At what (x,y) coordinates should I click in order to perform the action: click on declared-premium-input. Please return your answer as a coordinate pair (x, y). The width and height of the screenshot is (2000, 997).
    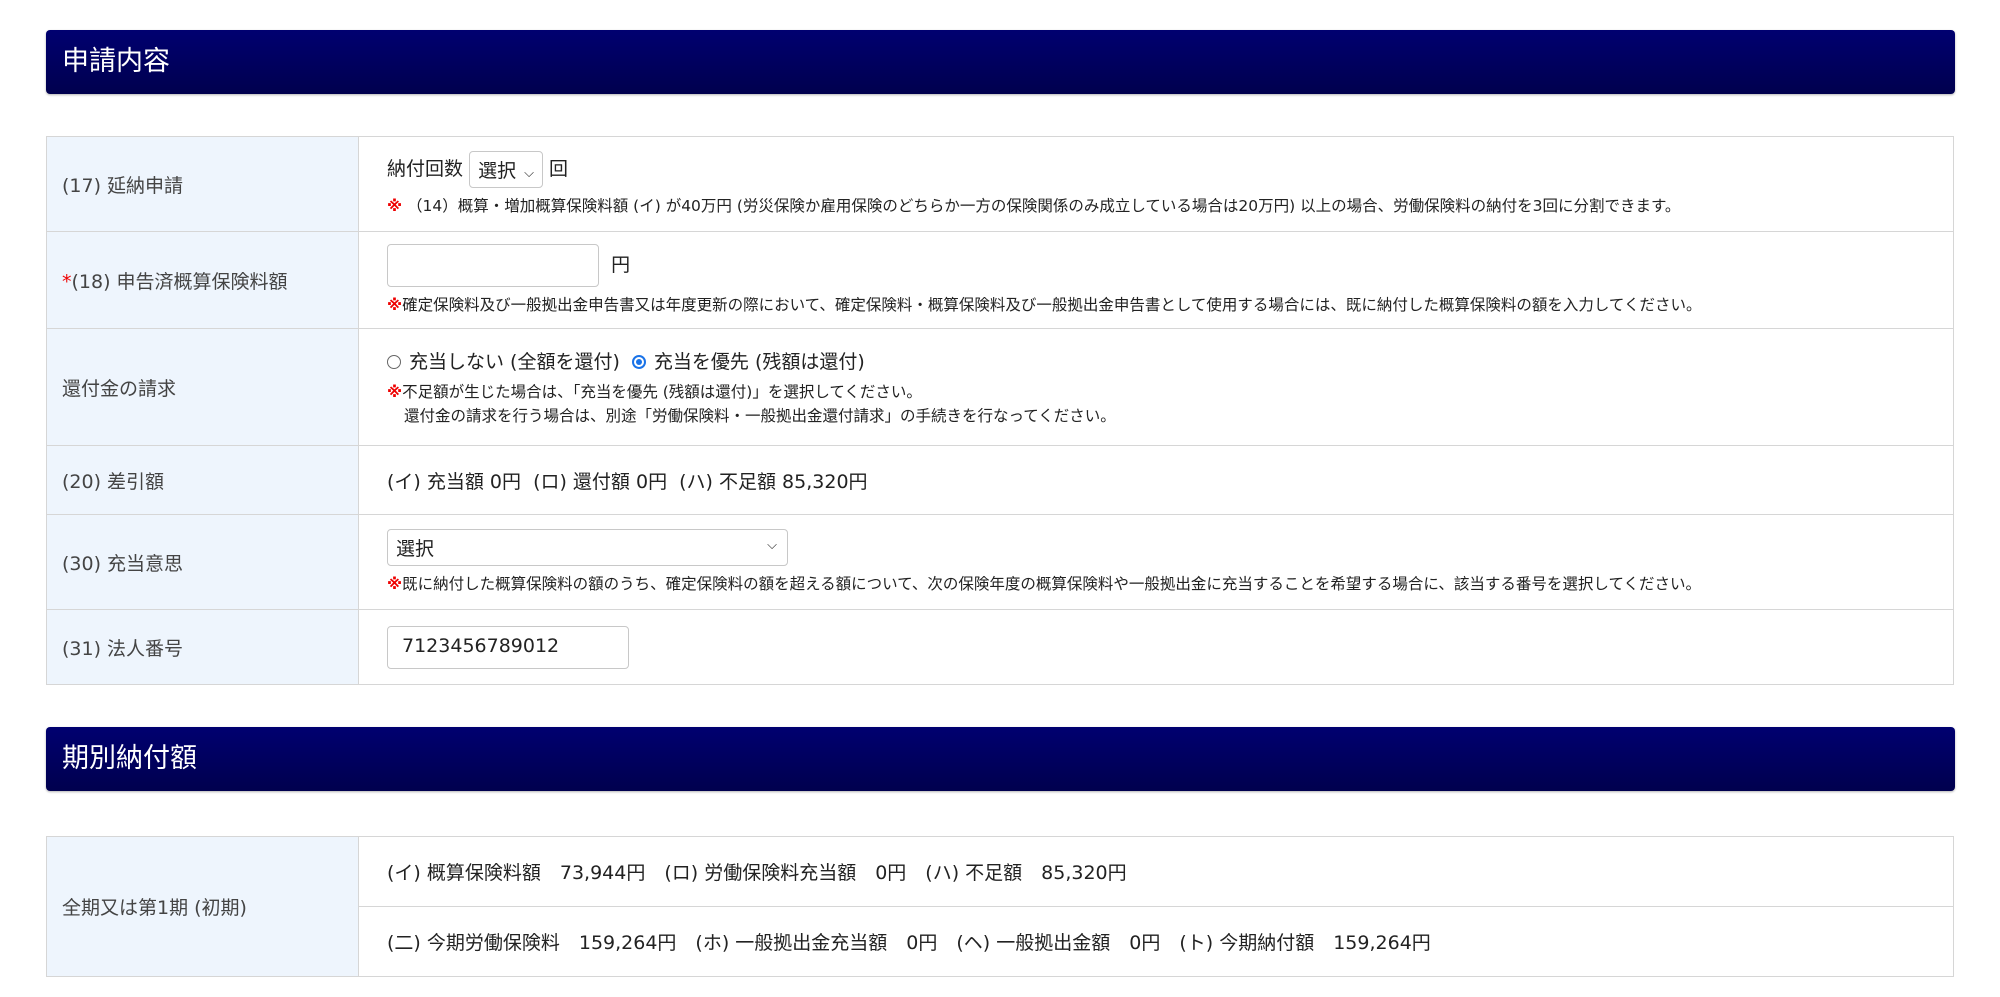
    Looking at the image, I should click on (493, 265).